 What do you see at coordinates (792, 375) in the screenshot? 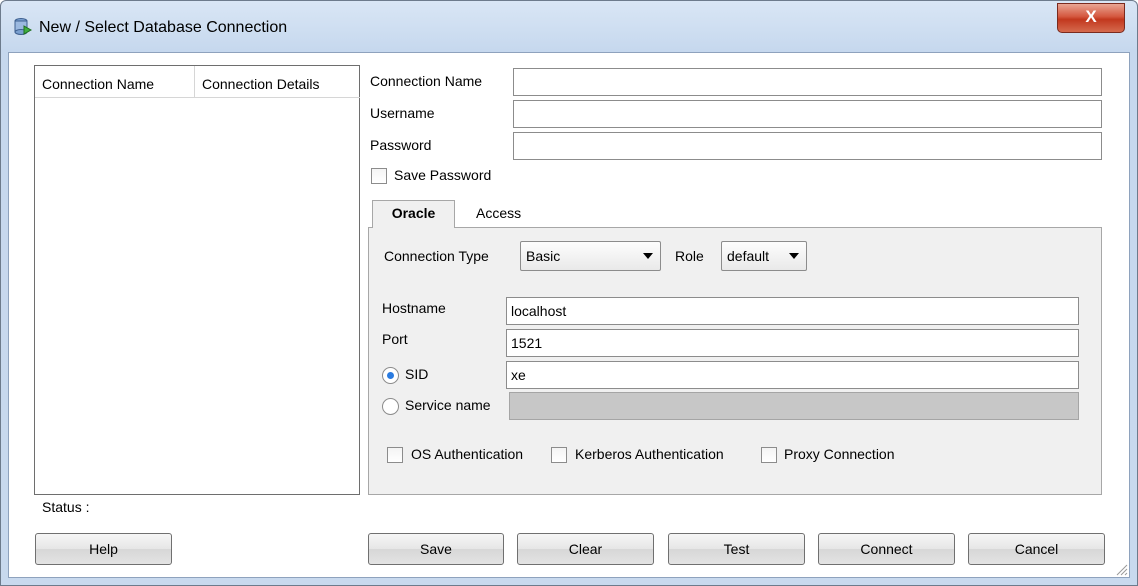
I see `sid-input: xe` at bounding box center [792, 375].